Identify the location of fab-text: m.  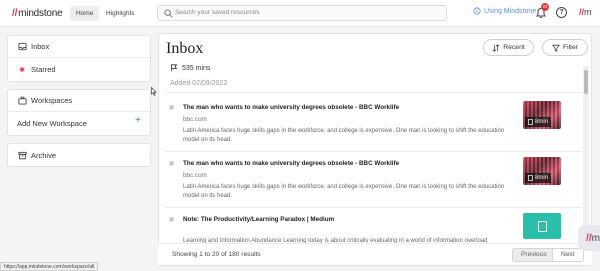
(595, 238).